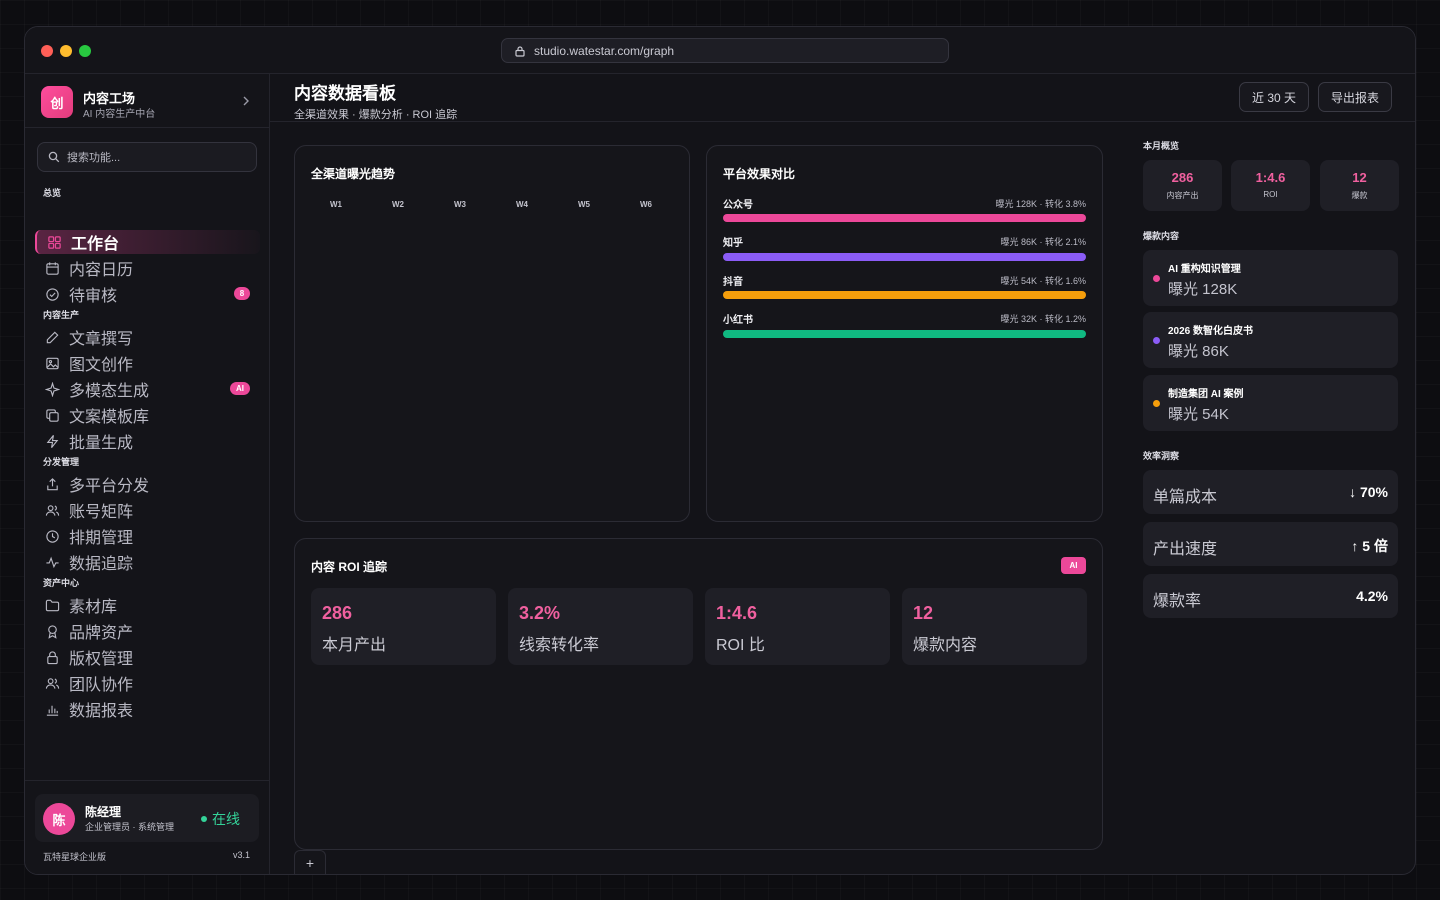 This screenshot has width=1440, height=900. Describe the element at coordinates (66, 51) in the screenshot. I see `minimize-window-button` at that location.